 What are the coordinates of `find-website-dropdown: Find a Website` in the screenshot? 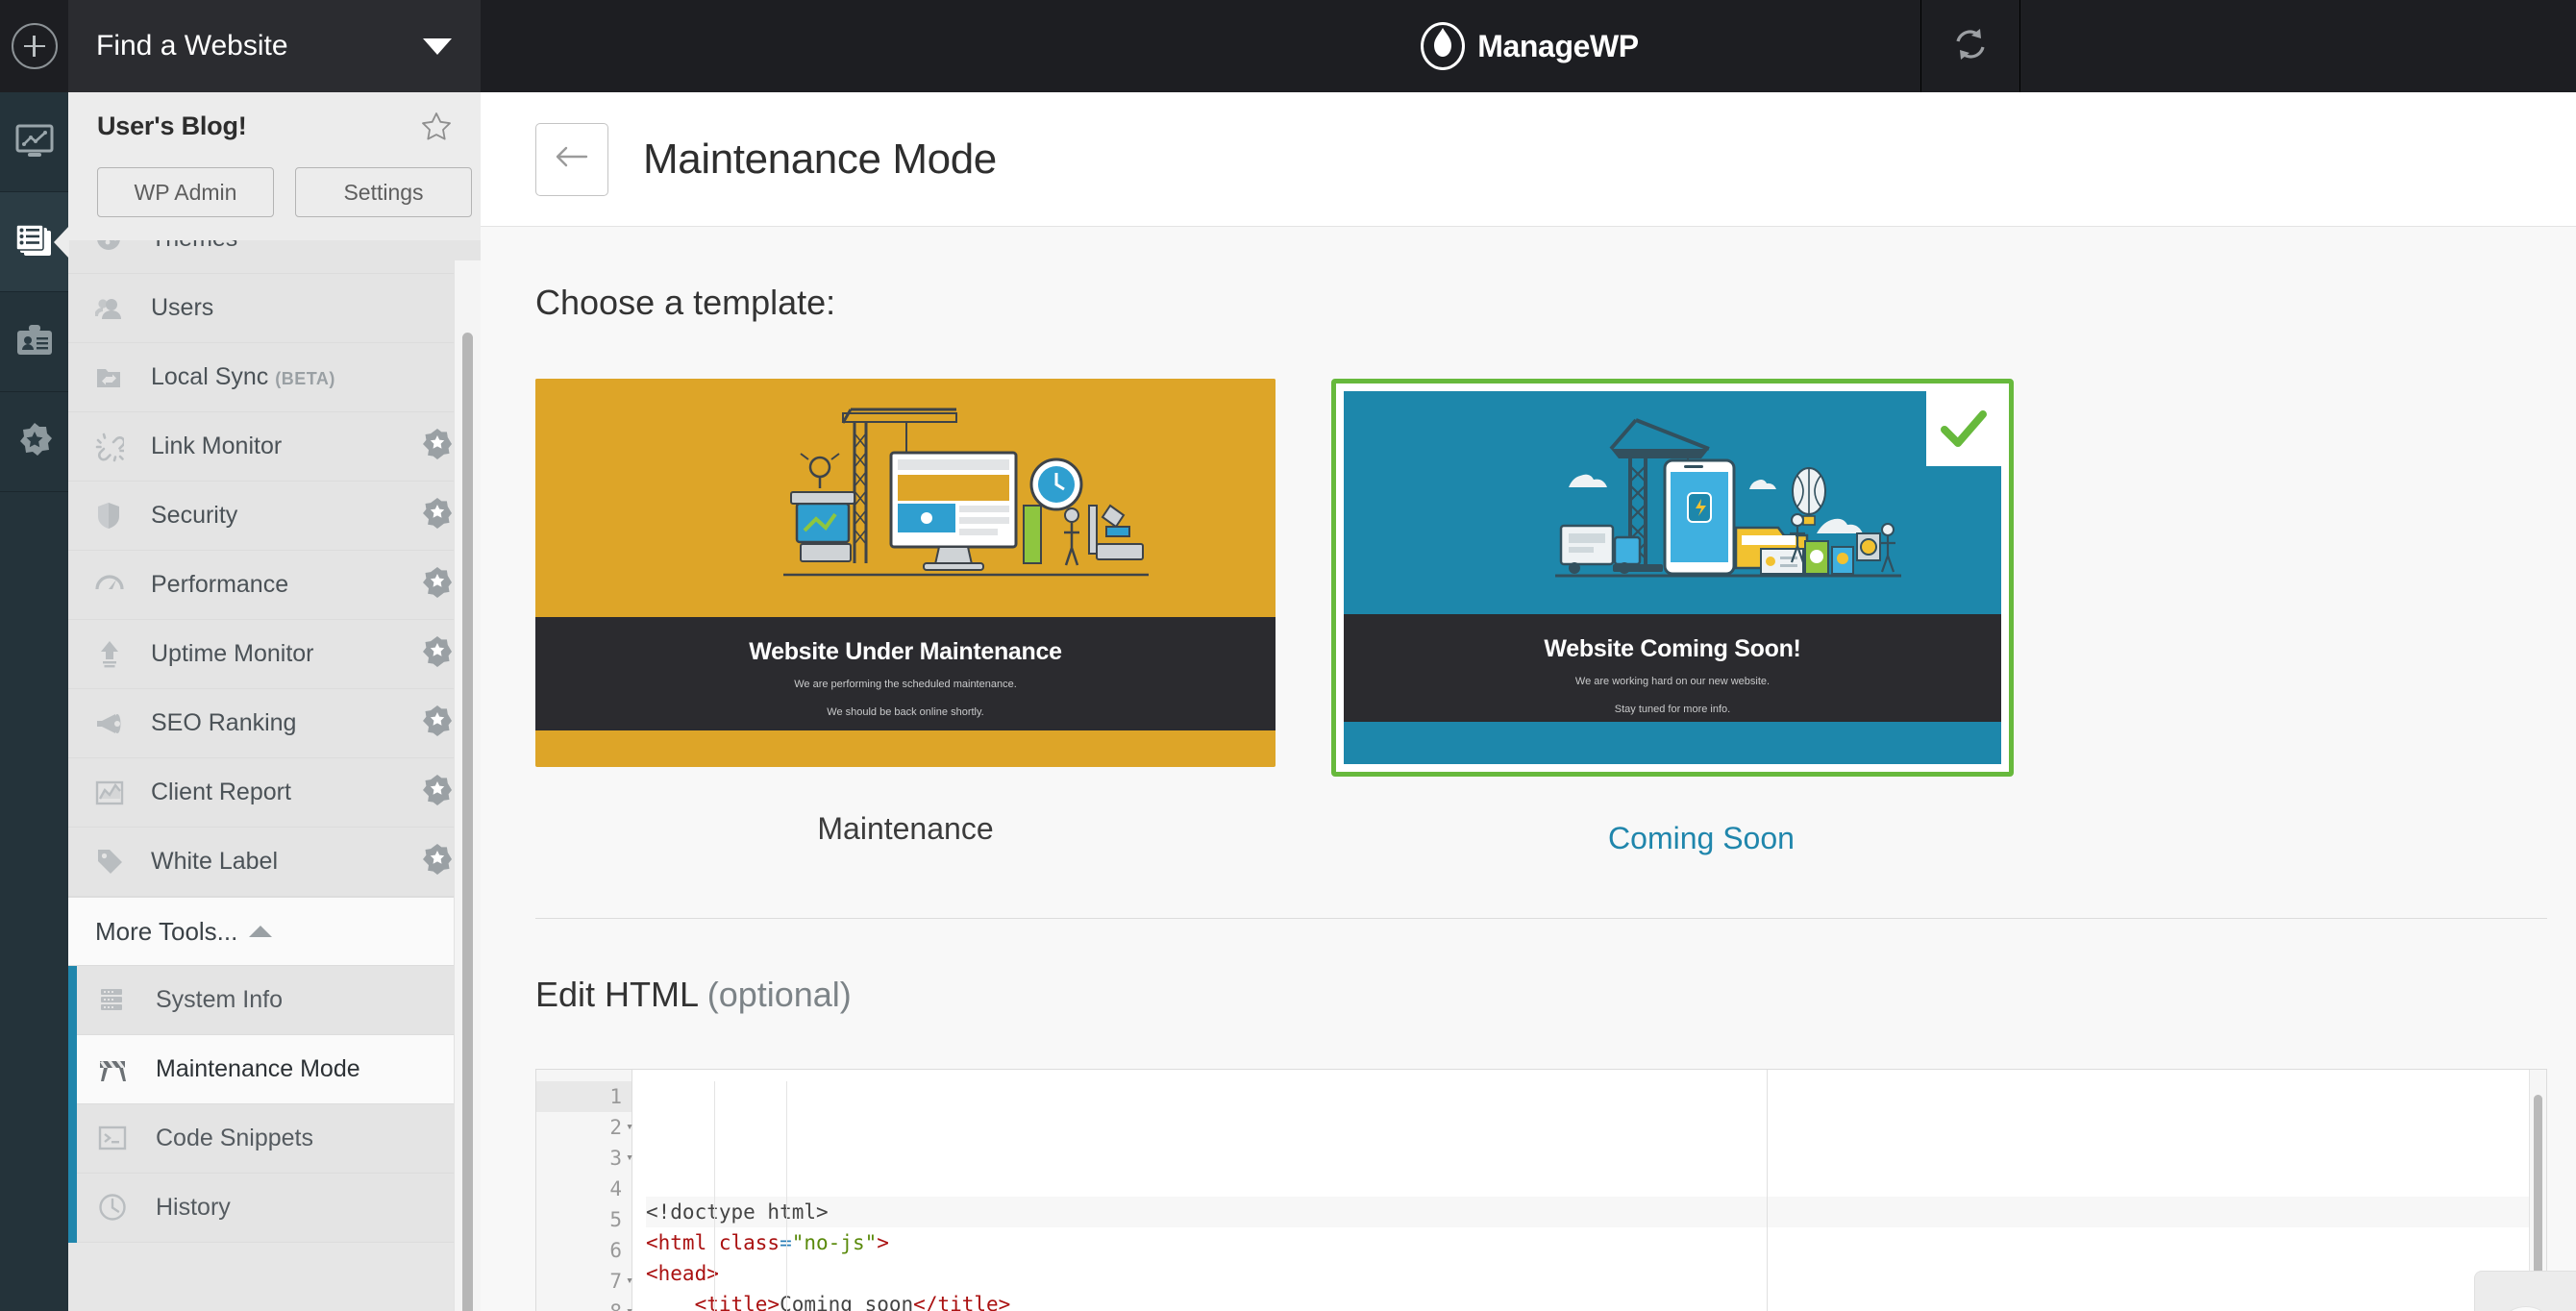 It's located at (275, 46).